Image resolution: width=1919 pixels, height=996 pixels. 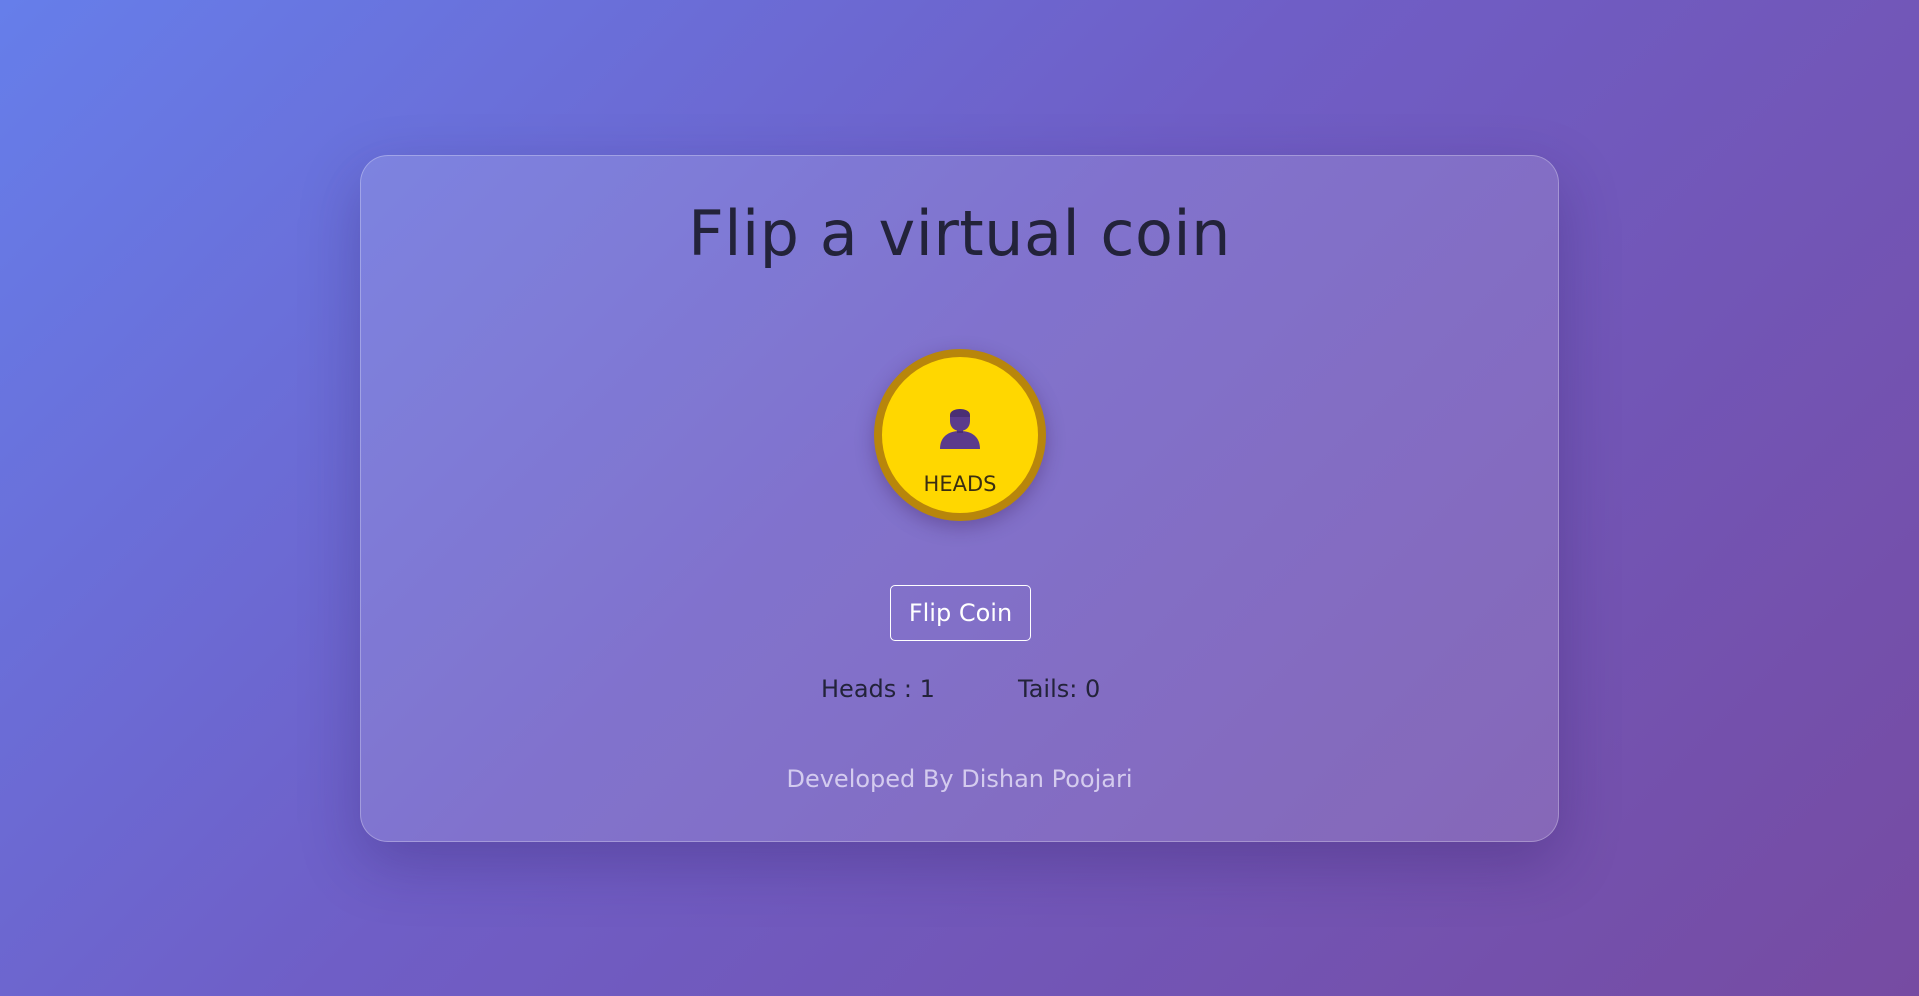 What do you see at coordinates (1059, 689) in the screenshot?
I see `tails-count: Tails: 0` at bounding box center [1059, 689].